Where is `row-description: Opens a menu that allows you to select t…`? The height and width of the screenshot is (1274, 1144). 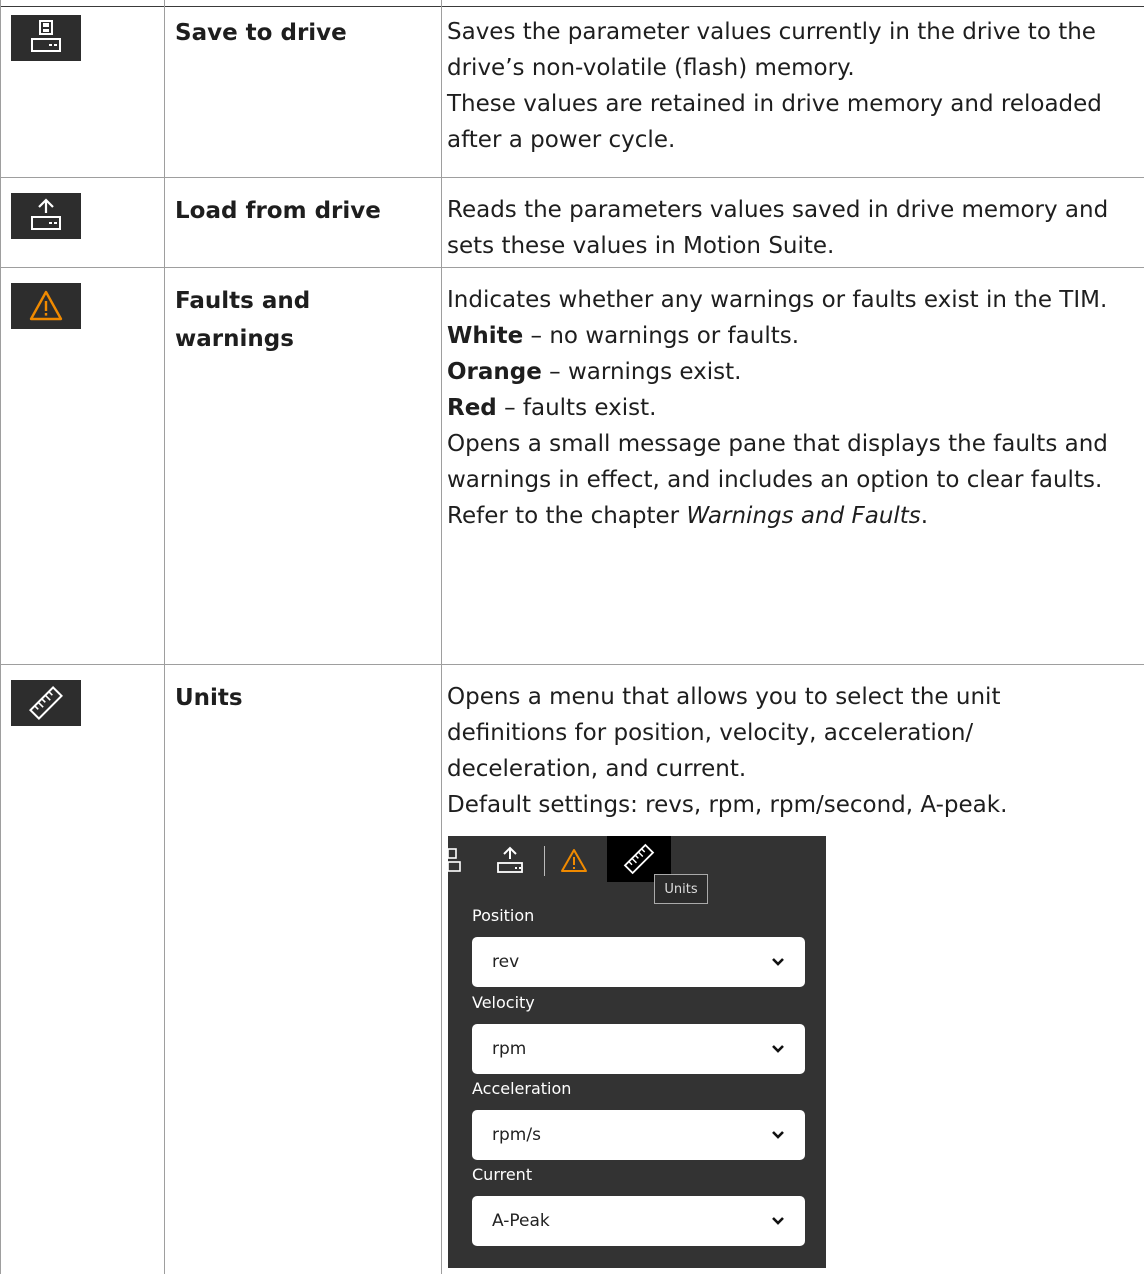 row-description: Opens a menu that allows you to select t… is located at coordinates (792, 751).